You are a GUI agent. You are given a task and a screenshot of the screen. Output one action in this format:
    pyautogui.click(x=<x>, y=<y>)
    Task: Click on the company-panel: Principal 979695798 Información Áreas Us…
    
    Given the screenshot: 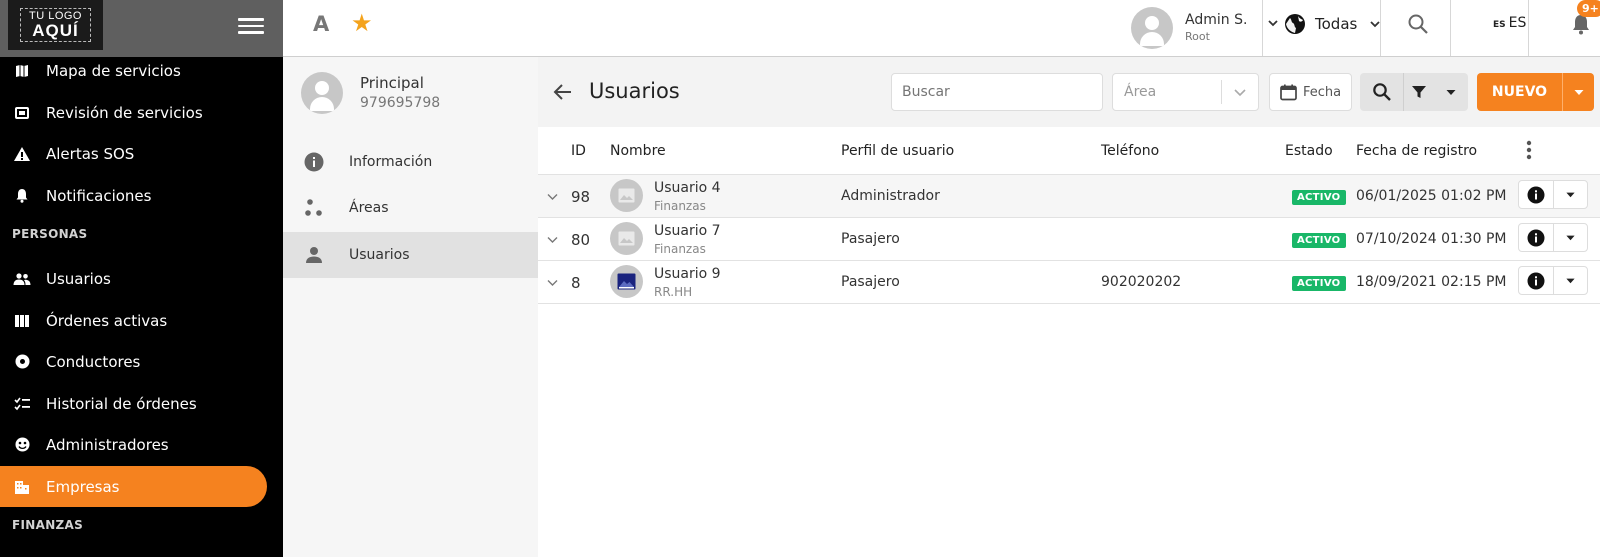 What is the action you would take?
    pyautogui.click(x=410, y=307)
    